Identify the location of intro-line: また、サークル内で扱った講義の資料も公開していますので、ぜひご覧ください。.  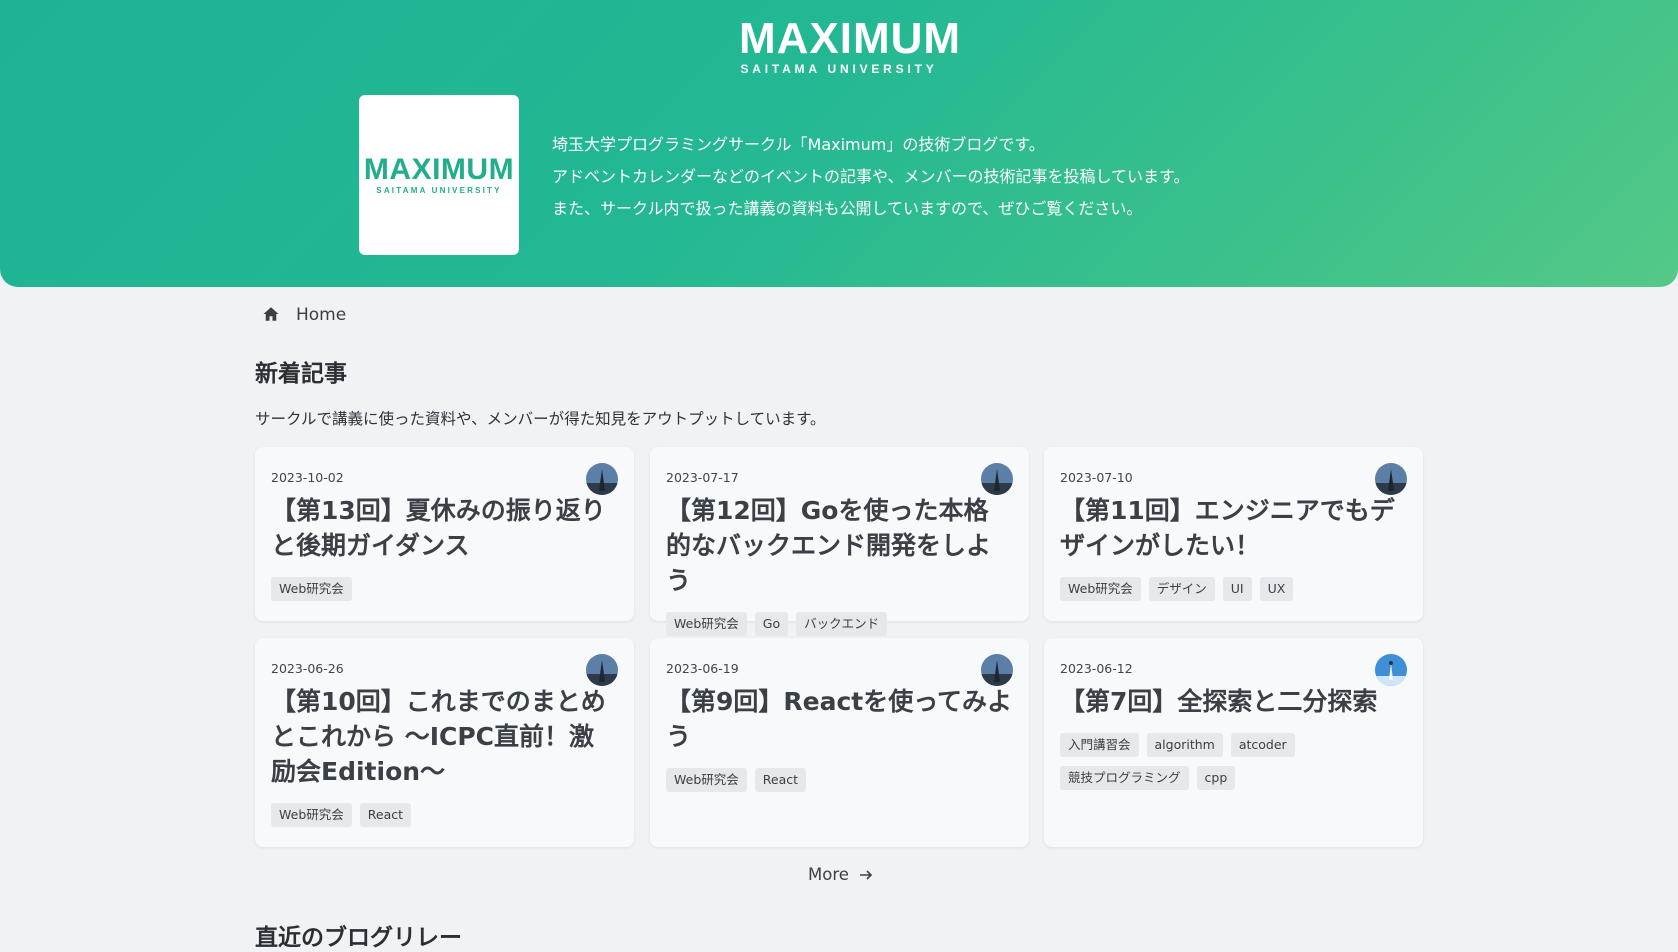
(847, 208).